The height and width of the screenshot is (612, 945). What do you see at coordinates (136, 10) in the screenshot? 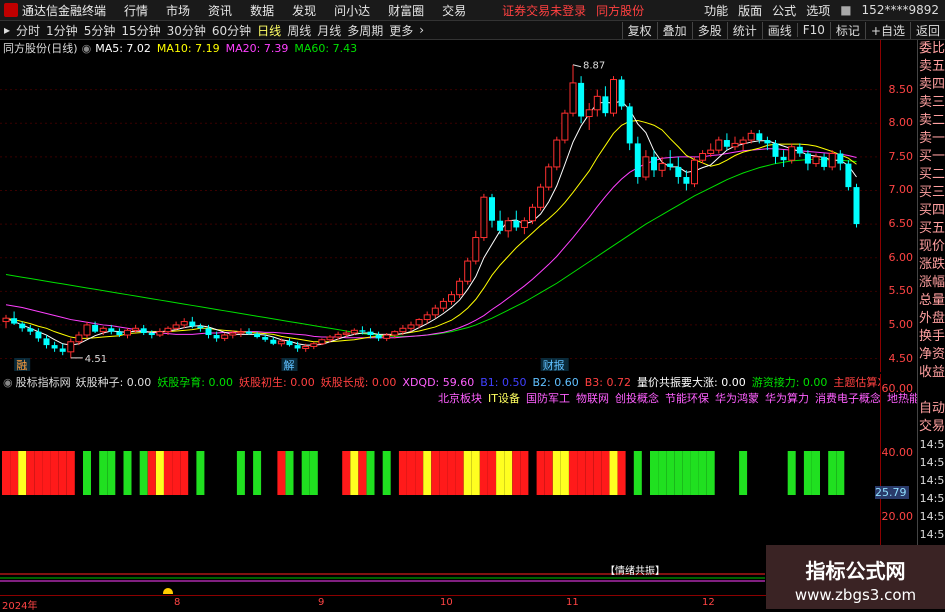
I see `menu-item-quotes: 行情` at bounding box center [136, 10].